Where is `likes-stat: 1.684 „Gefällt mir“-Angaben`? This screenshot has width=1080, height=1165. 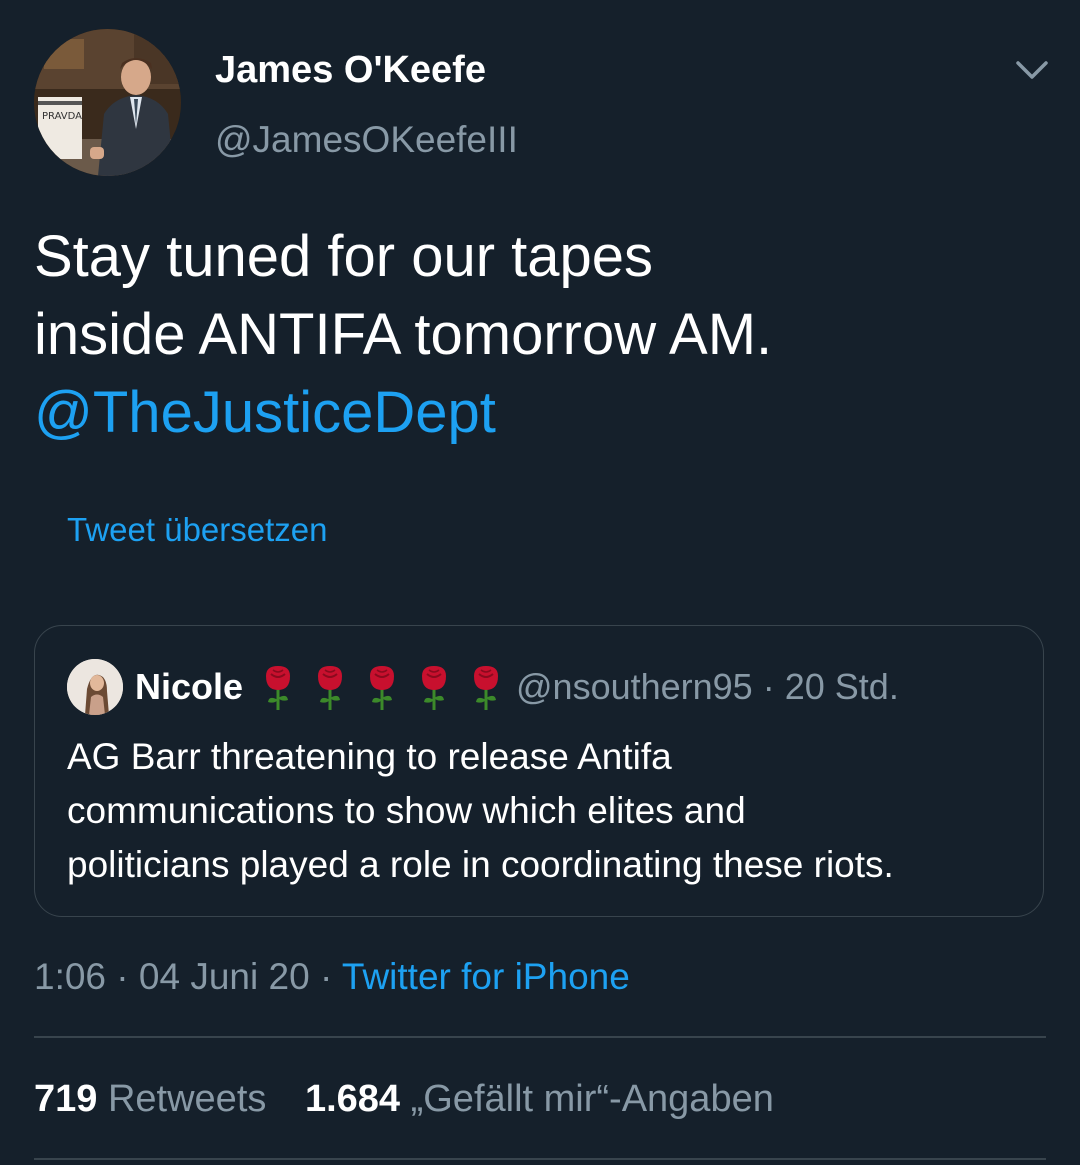 likes-stat: 1.684 „Gefällt mir“-Angaben is located at coordinates (539, 1099).